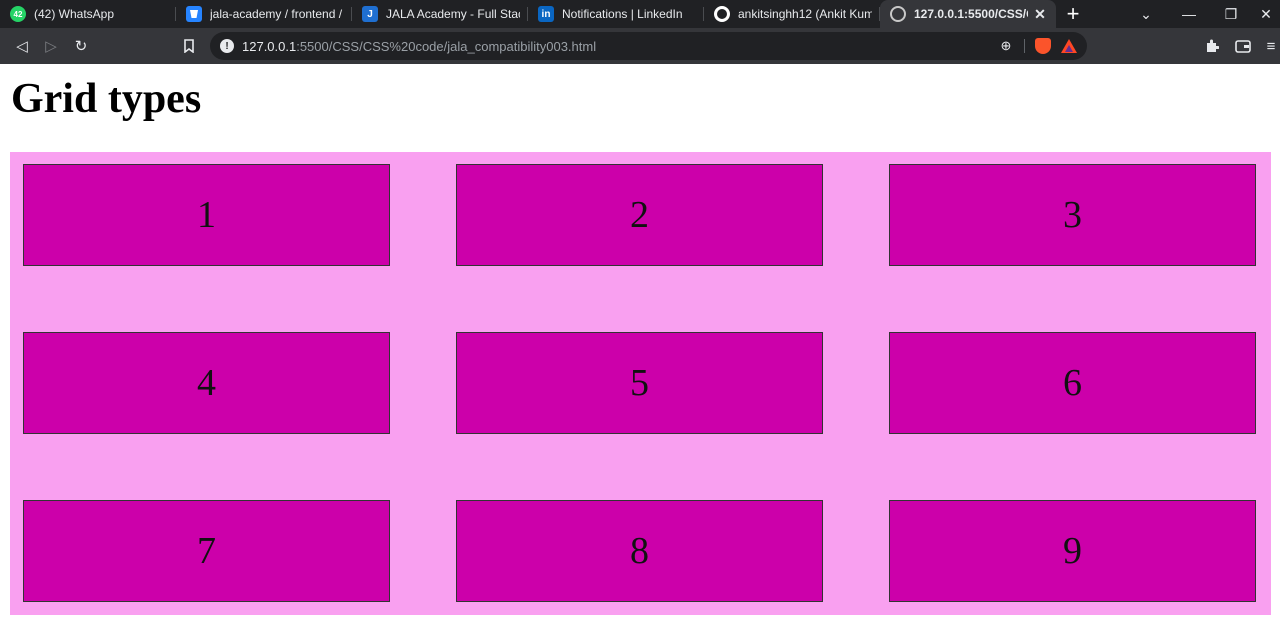  Describe the element at coordinates (1072, 551) in the screenshot. I see `grid-item: 9` at that location.